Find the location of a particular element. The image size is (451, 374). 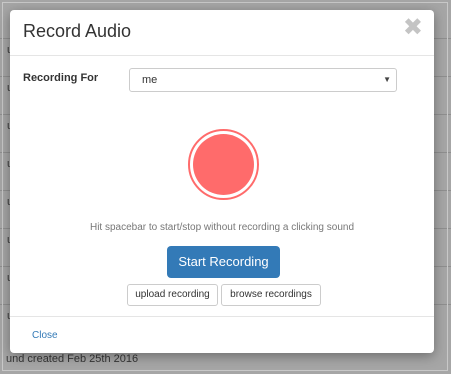

modal-header: Record Audio ✖ is located at coordinates (222, 33).